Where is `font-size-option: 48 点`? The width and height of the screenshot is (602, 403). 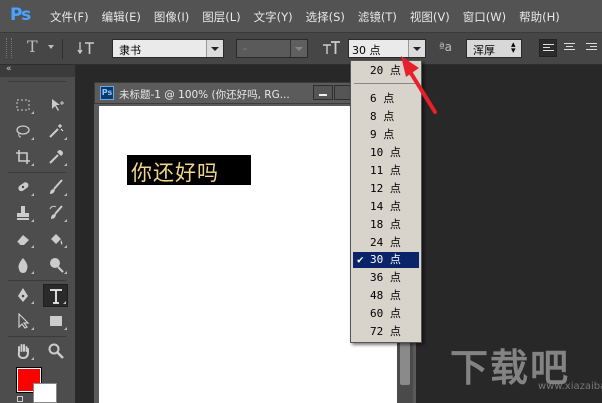 font-size-option: 48 点 is located at coordinates (386, 296).